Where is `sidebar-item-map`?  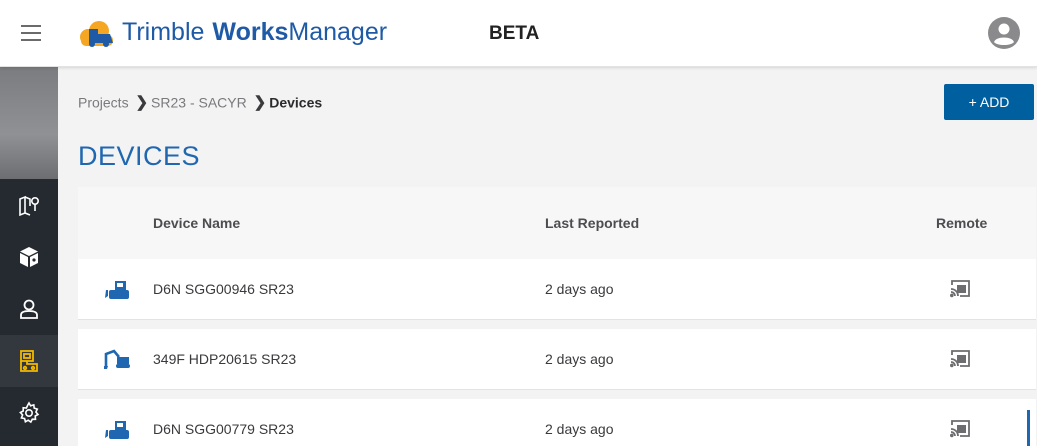
sidebar-item-map is located at coordinates (29, 205).